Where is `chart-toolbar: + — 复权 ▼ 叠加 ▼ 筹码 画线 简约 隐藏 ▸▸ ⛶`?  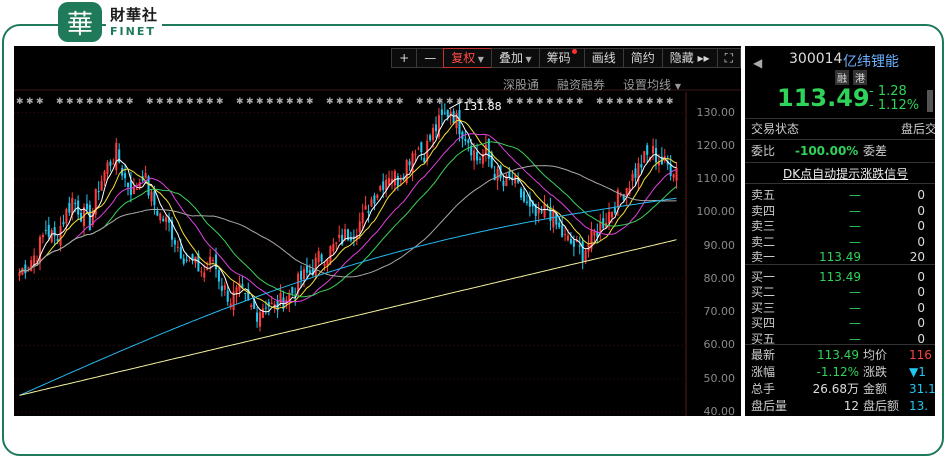
chart-toolbar: + — 复权 ▼ 叠加 ▼ 筹码 画线 简约 隐藏 ▸▸ ⛶ is located at coordinates (566, 58).